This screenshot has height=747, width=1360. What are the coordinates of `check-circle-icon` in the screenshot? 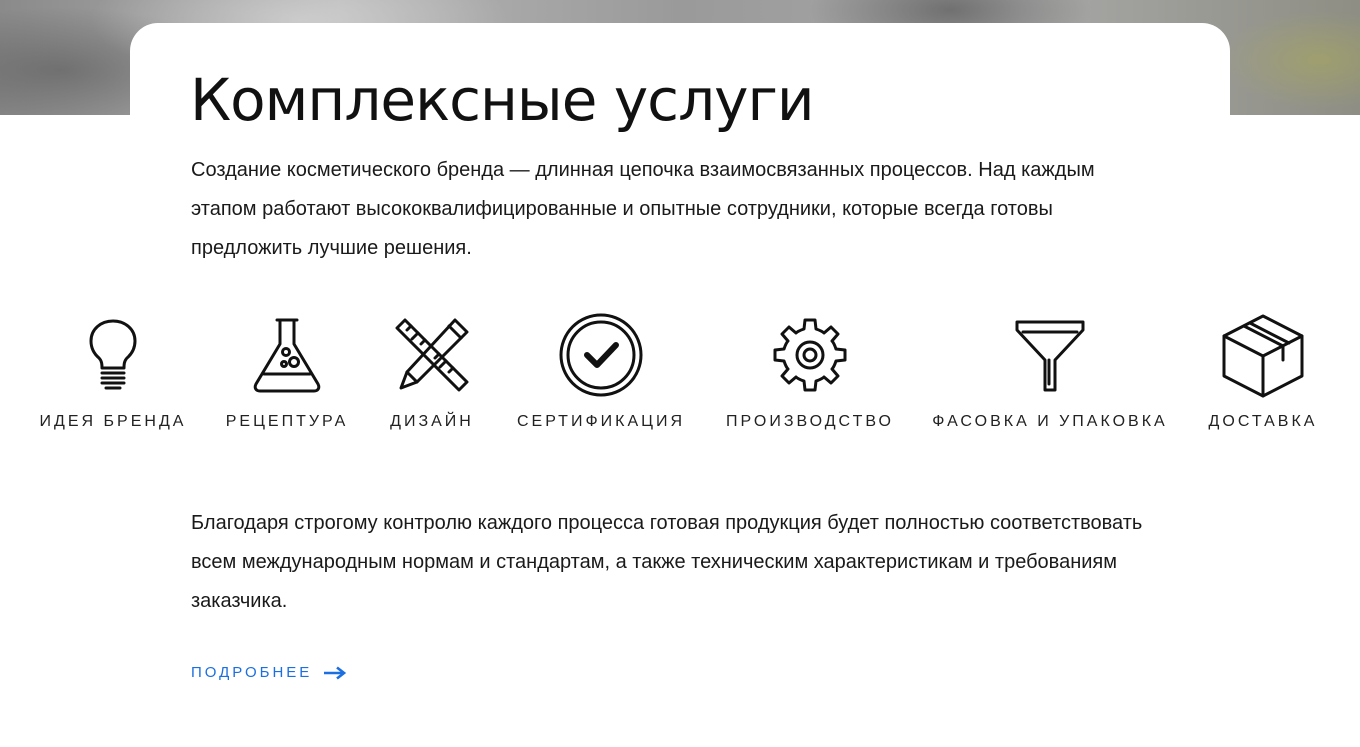 It's located at (601, 355).